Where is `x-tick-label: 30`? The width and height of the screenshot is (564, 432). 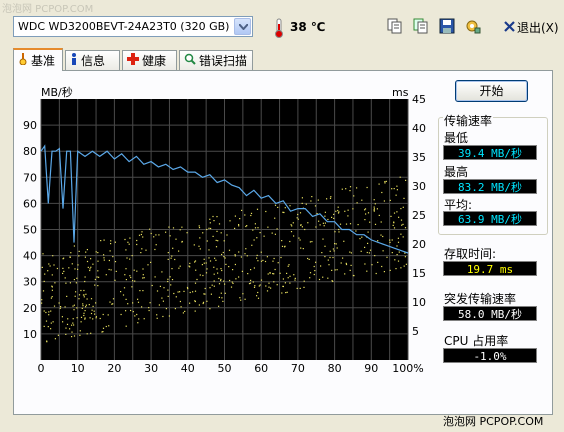 x-tick-label: 30 is located at coordinates (151, 368).